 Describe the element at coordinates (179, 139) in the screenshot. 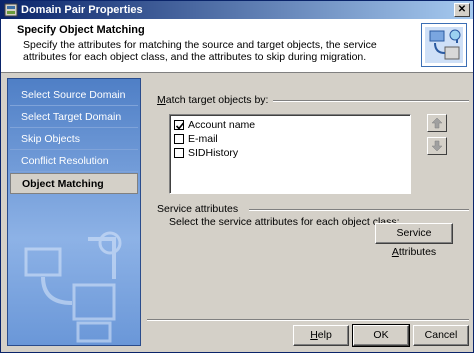

I see `checkbox-e-mail` at that location.